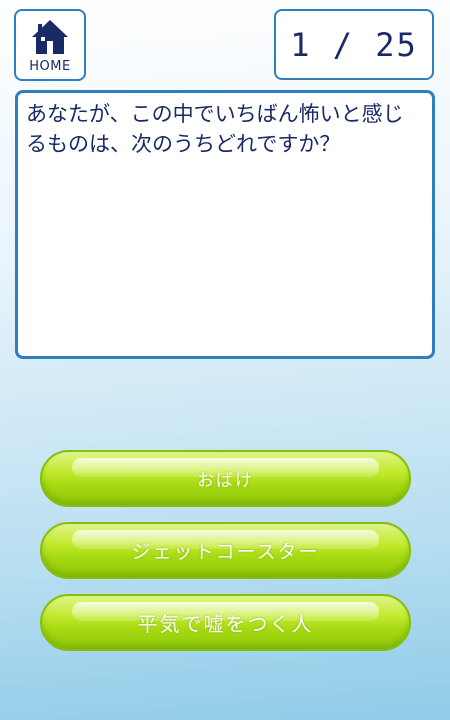 The width and height of the screenshot is (450, 720). Describe the element at coordinates (354, 44) in the screenshot. I see `question-counter: 1 / 25` at that location.